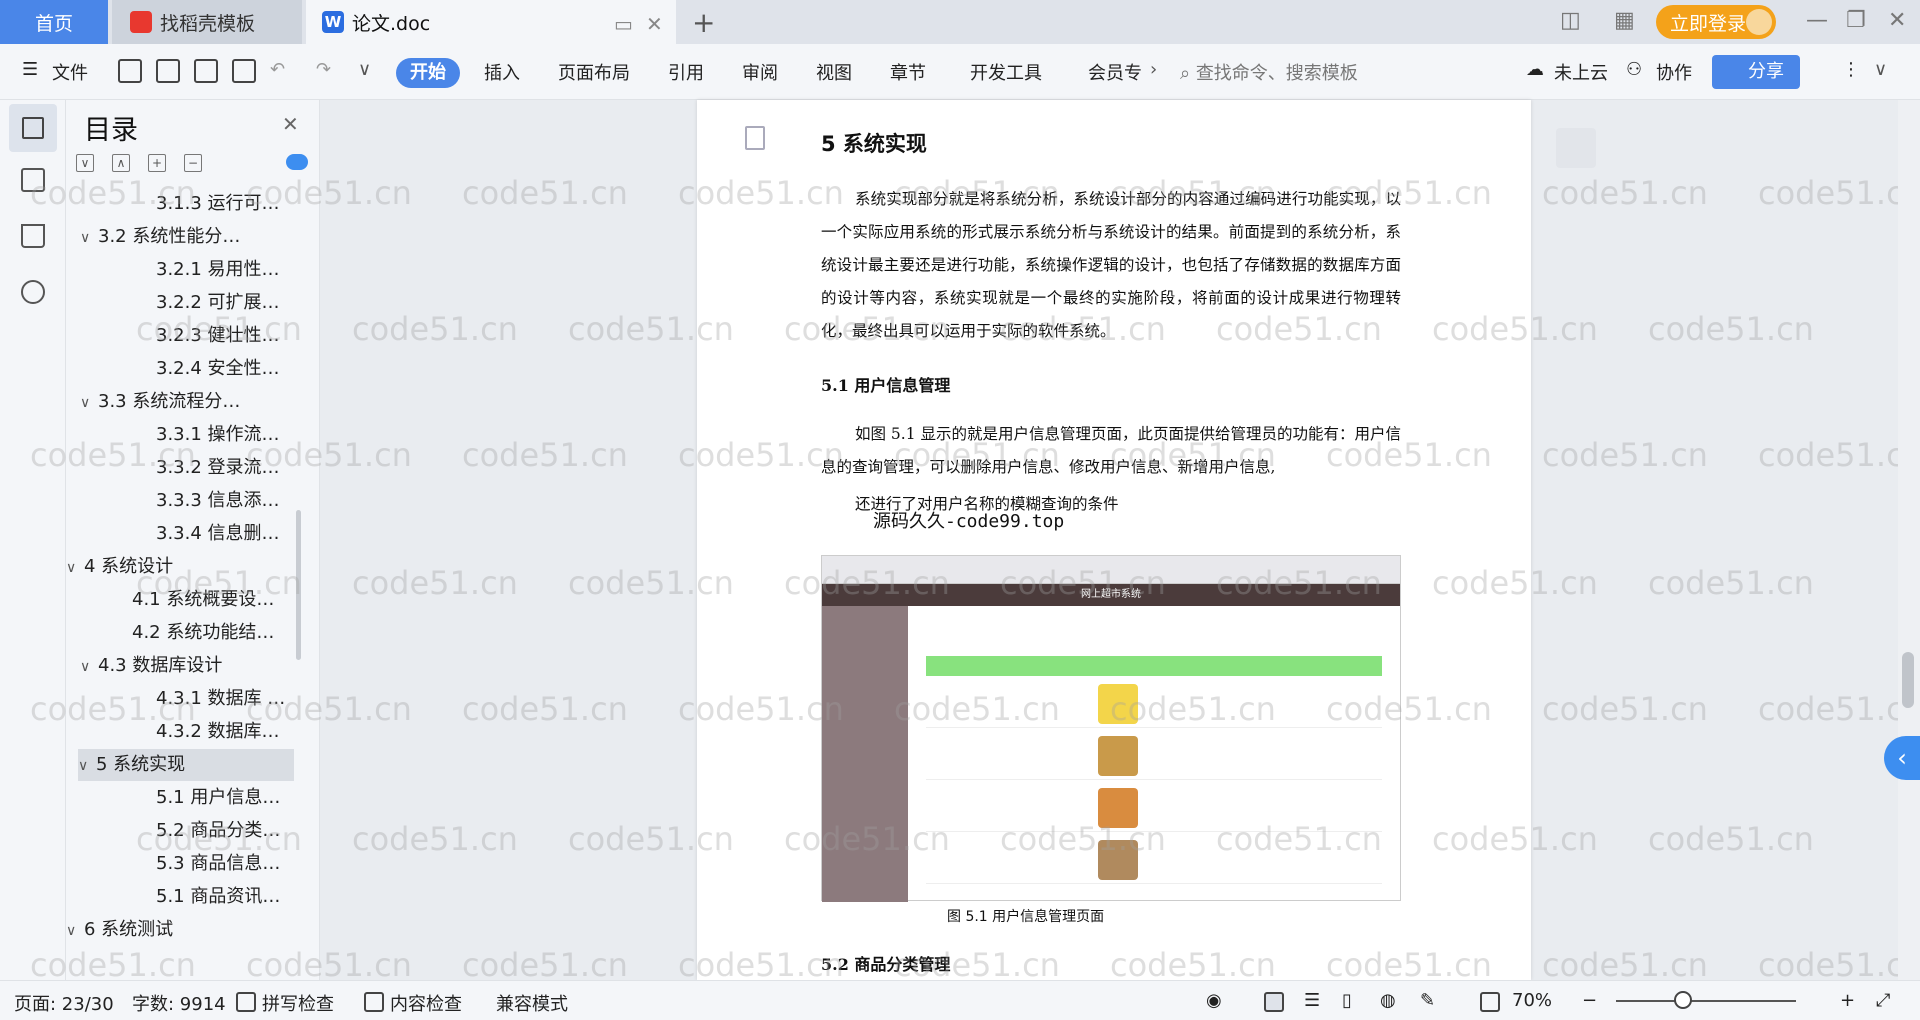 Image resolution: width=1920 pixels, height=1020 pixels. Describe the element at coordinates (298, 585) in the screenshot. I see `toc-scrollbar` at that location.